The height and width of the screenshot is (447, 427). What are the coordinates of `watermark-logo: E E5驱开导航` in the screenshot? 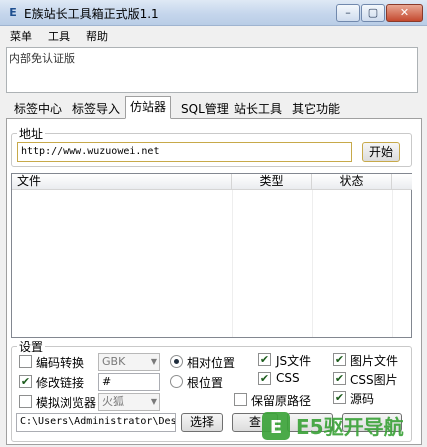 It's located at (333, 426).